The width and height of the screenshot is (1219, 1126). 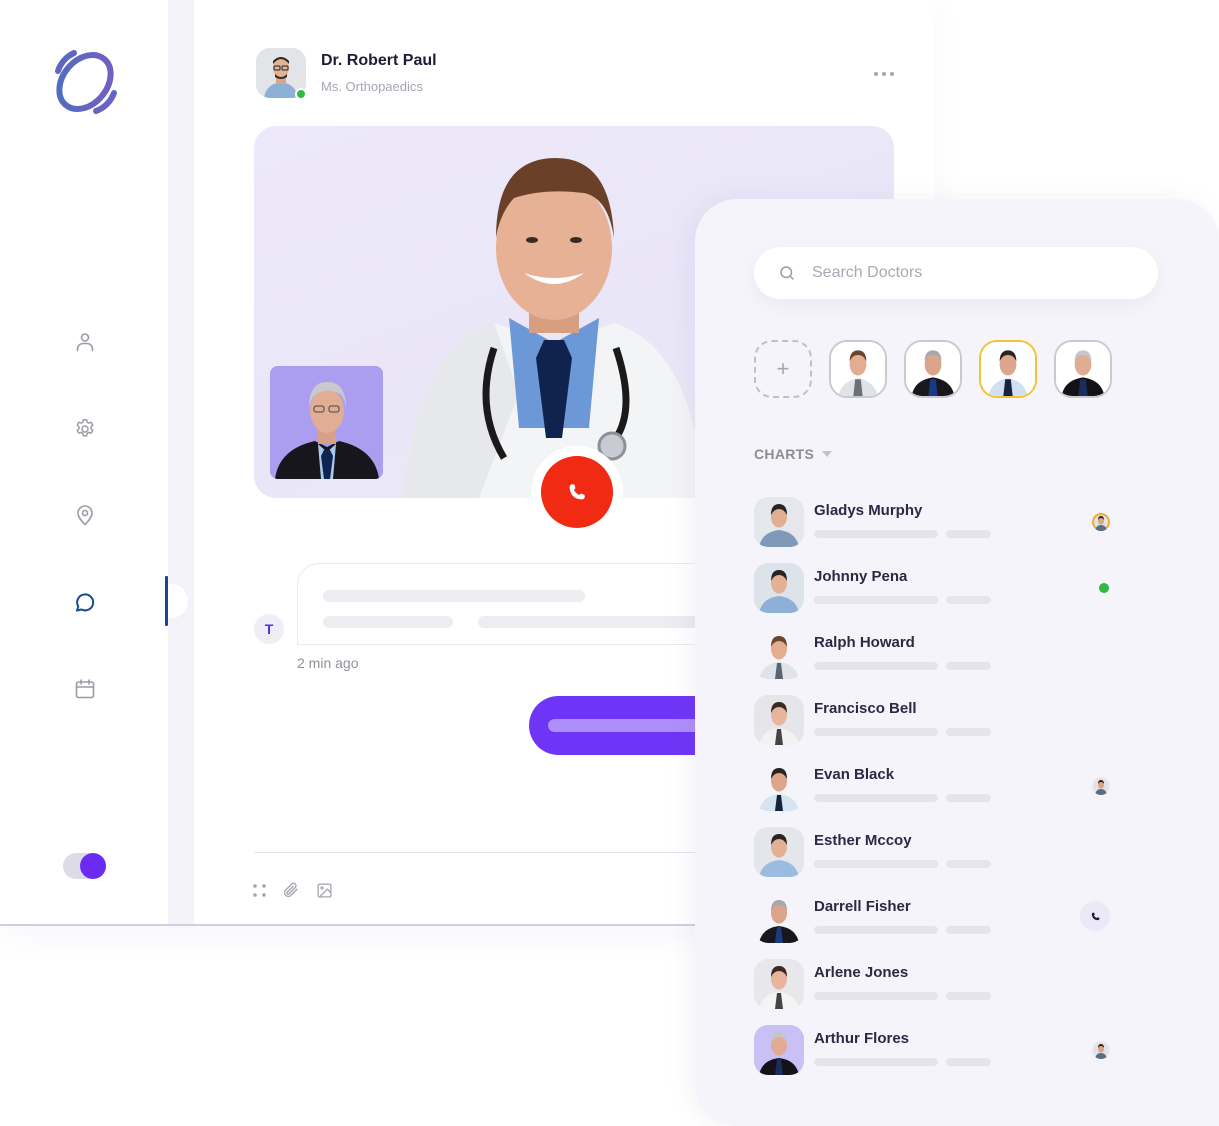 I want to click on app-logo, so click(x=85, y=82).